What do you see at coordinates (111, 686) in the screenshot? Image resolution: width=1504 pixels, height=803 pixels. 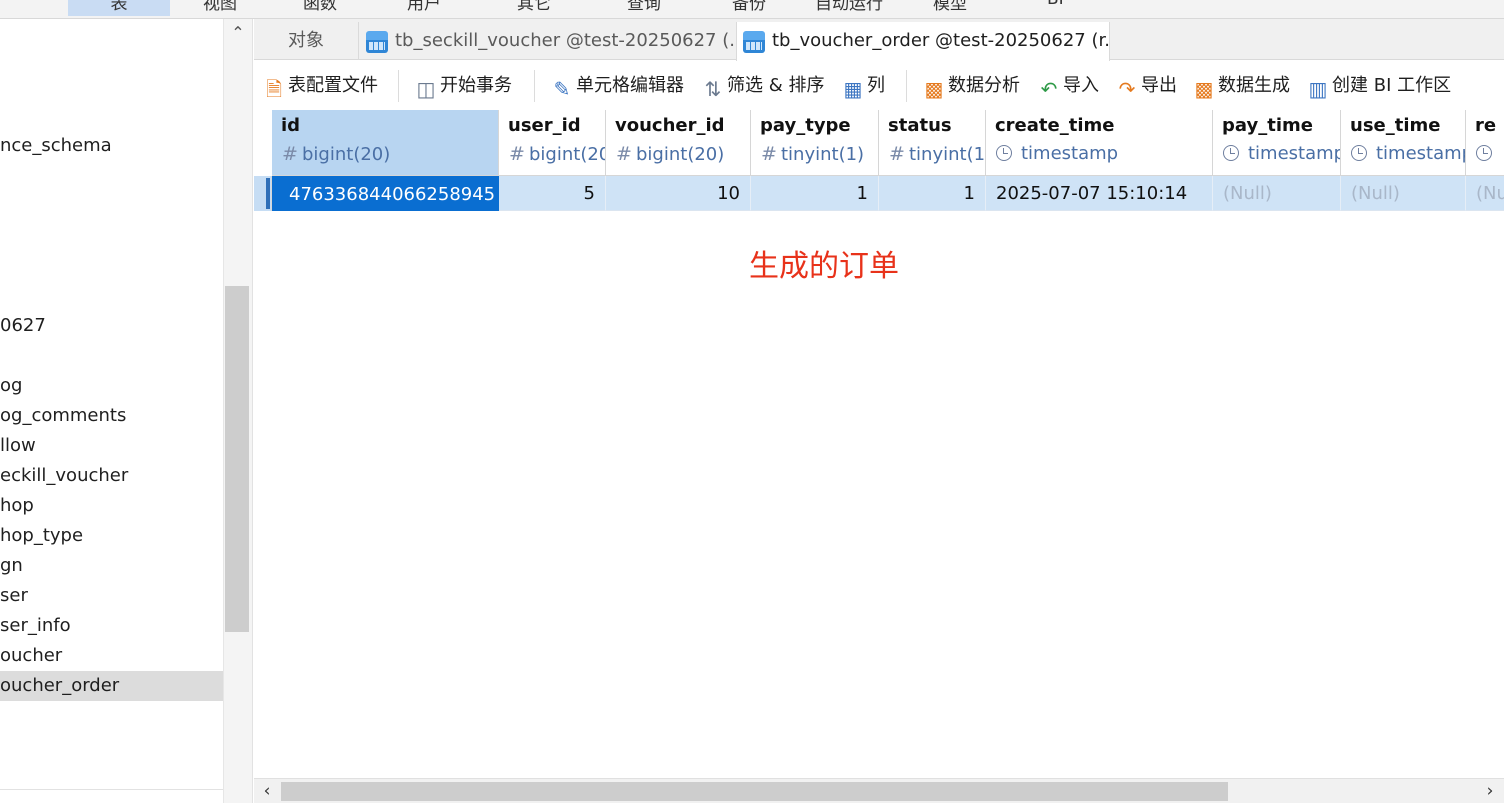 I see `navigator-item: oucher_order` at bounding box center [111, 686].